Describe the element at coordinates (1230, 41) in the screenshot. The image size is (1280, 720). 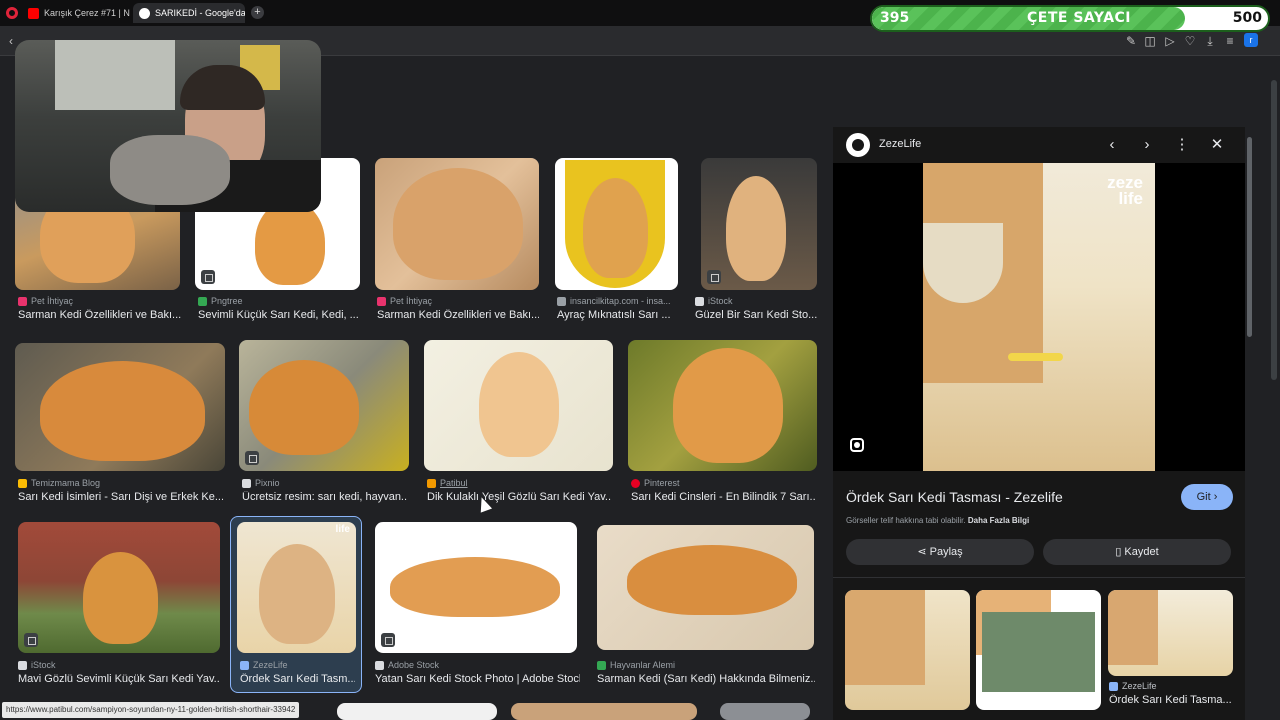
I see `menu-icon: ≡` at that location.